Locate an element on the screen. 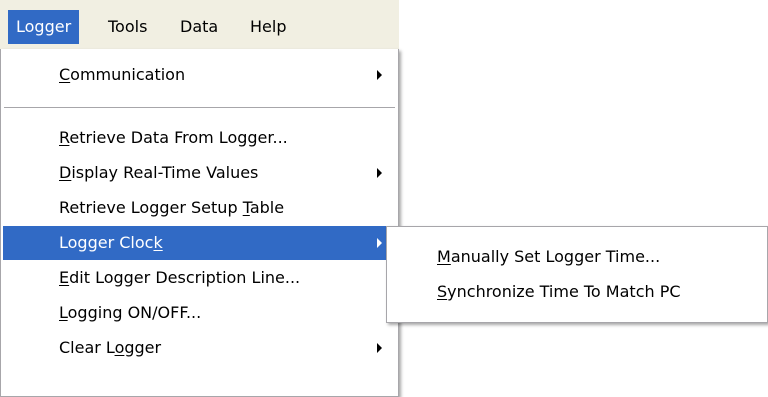 The height and width of the screenshot is (397, 768). menu-item-label: Display Real-Time Values is located at coordinates (159, 172).